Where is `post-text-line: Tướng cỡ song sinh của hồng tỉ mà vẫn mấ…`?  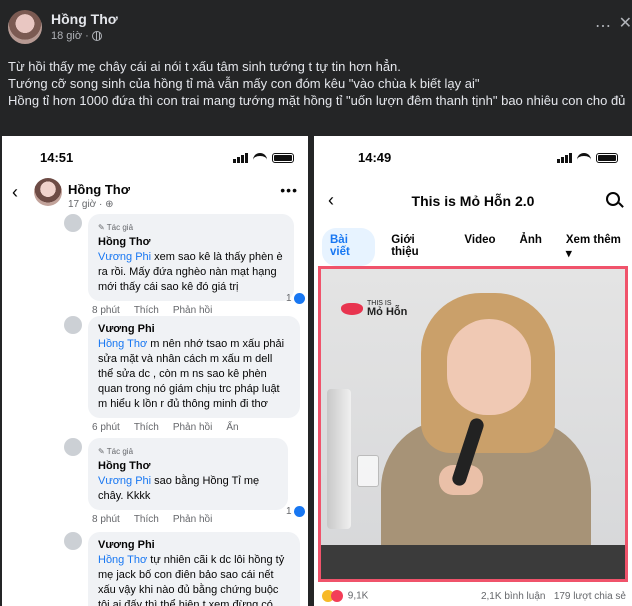 post-text-line: Tướng cỡ song sinh của hồng tỉ mà vẫn mấ… is located at coordinates (244, 83).